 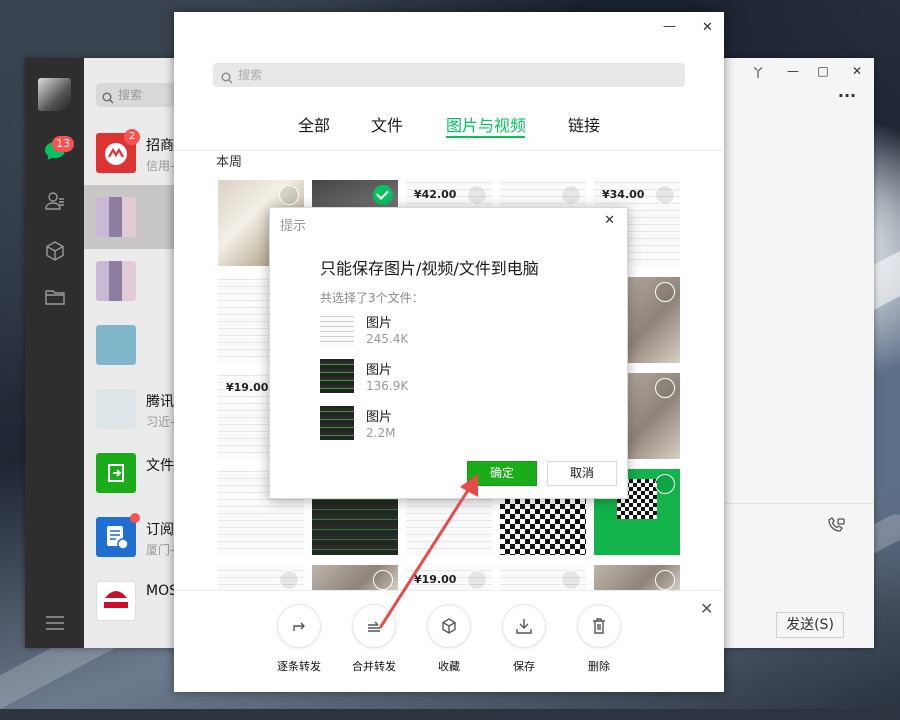 What do you see at coordinates (449, 626) in the screenshot?
I see `favorite-cube-icon` at bounding box center [449, 626].